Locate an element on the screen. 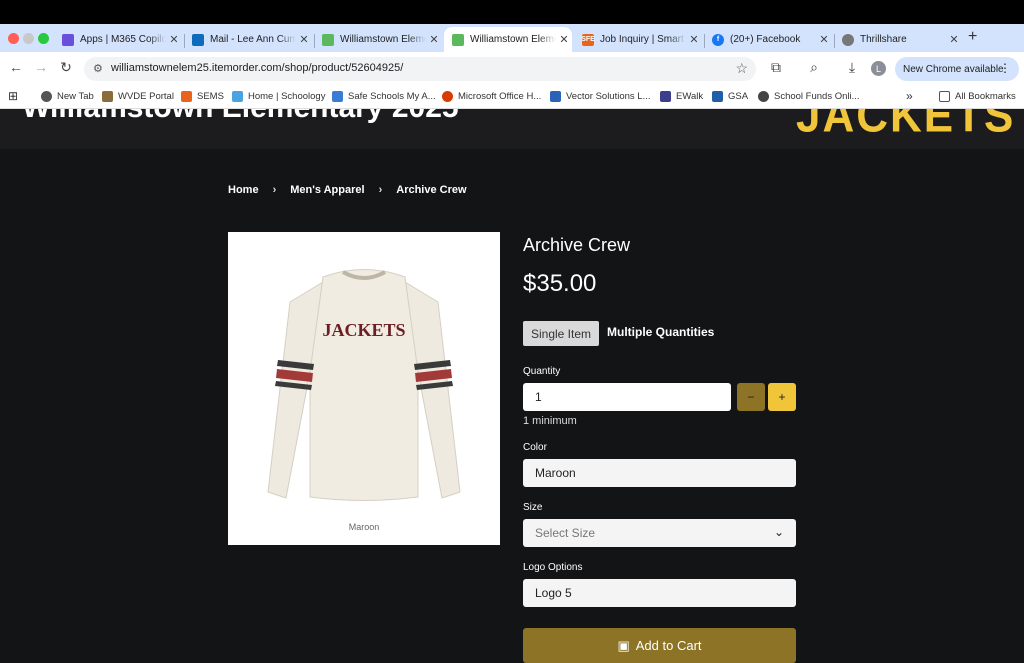 Image resolution: width=1024 pixels, height=663 pixels. bookmark-gsa: GSA is located at coordinates (730, 96).